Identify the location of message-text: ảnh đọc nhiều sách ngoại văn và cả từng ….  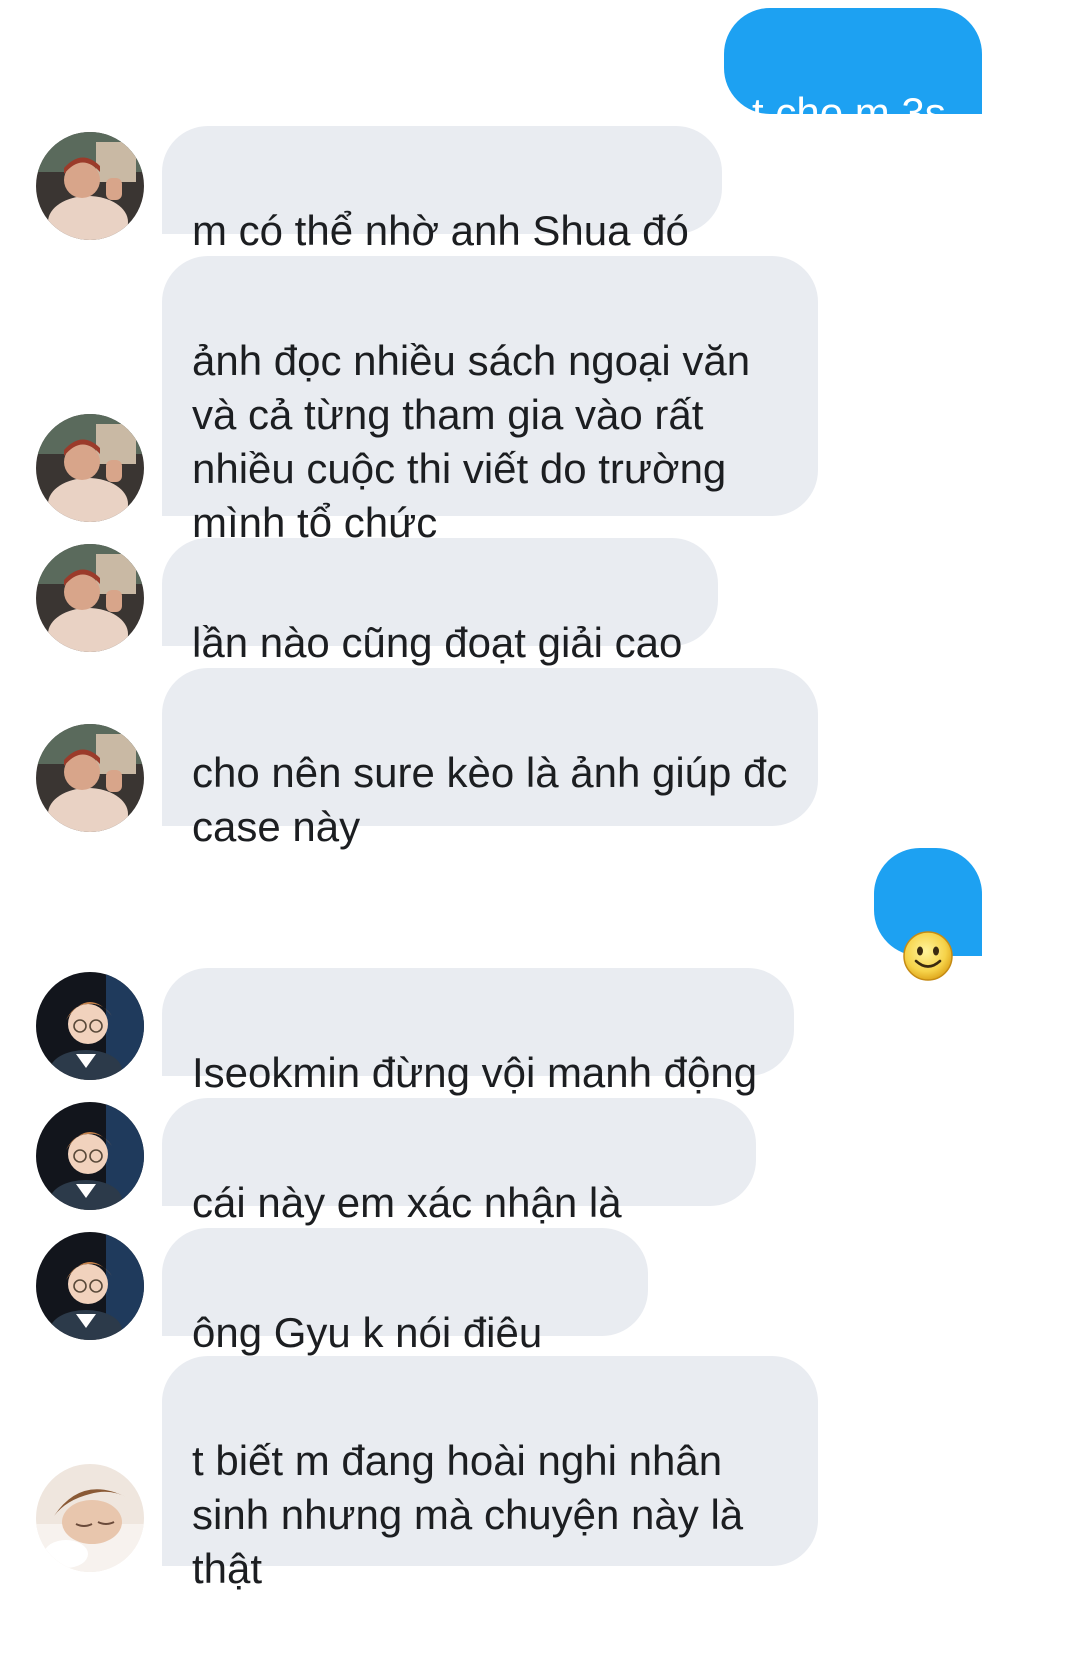
(471, 441).